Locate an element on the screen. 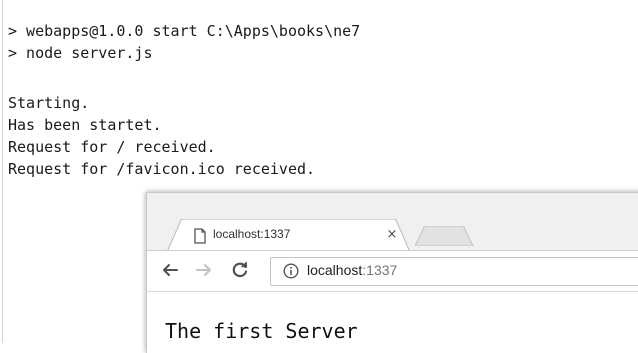  tab-title: localhost:1337 is located at coordinates (252, 234).